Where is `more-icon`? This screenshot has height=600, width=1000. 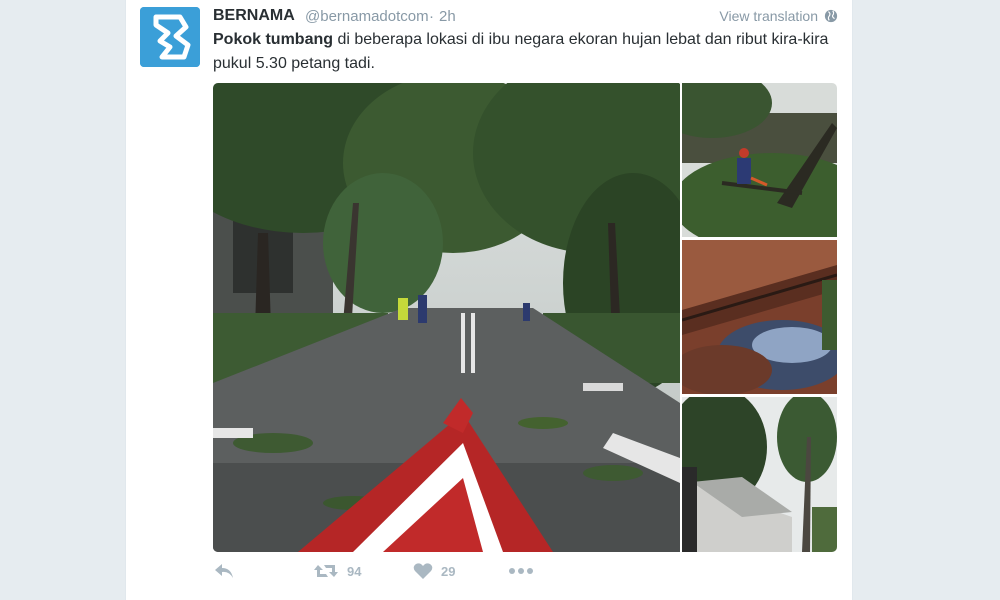
more-icon is located at coordinates (521, 571).